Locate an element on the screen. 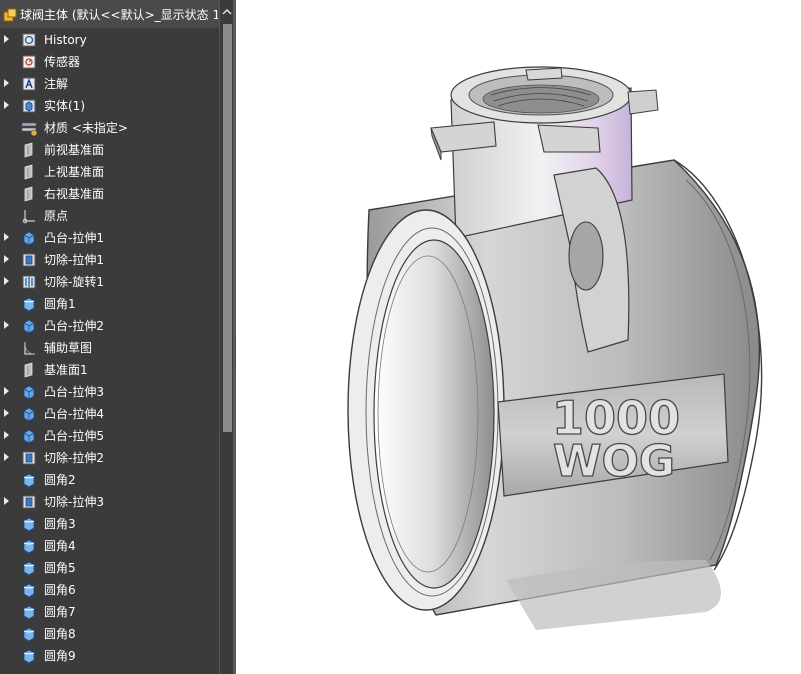 This screenshot has width=801, height=674. tree-item: 切除-拉伸1 is located at coordinates (109, 260).